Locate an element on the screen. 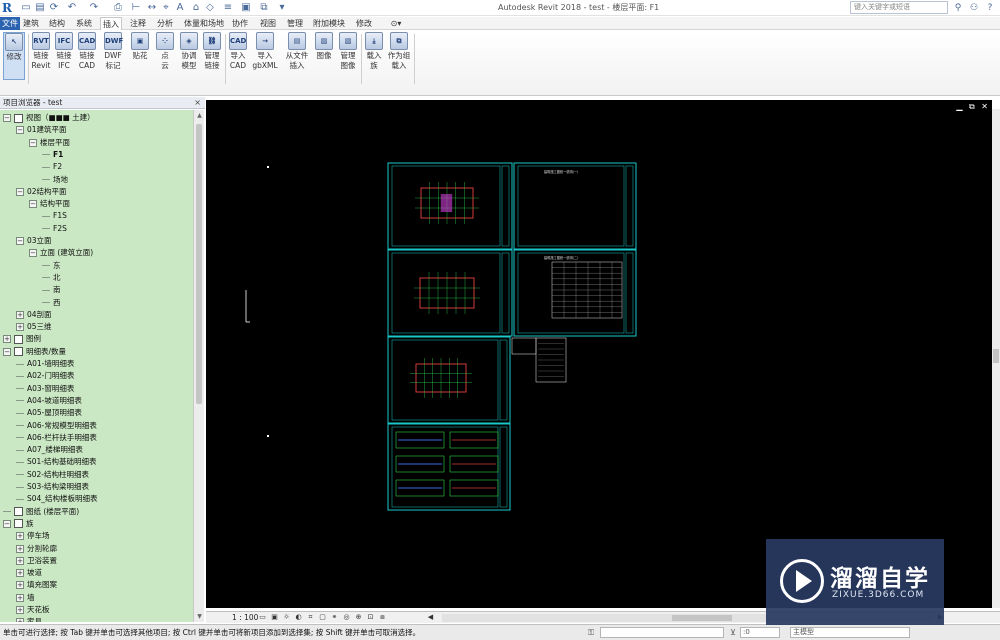 The width and height of the screenshot is (1000, 640). constraints-icon: ⊡ is located at coordinates (370, 617).